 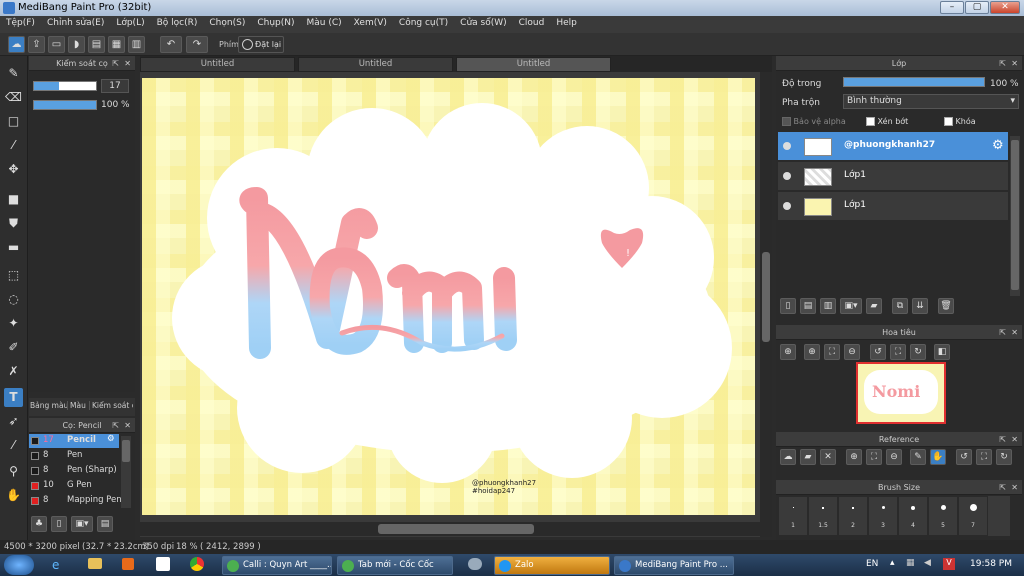 I want to click on add-brush-icon: ♣, so click(x=39, y=524).